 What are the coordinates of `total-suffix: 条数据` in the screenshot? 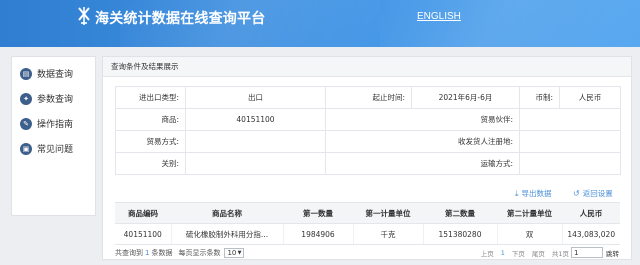 It's located at (162, 253).